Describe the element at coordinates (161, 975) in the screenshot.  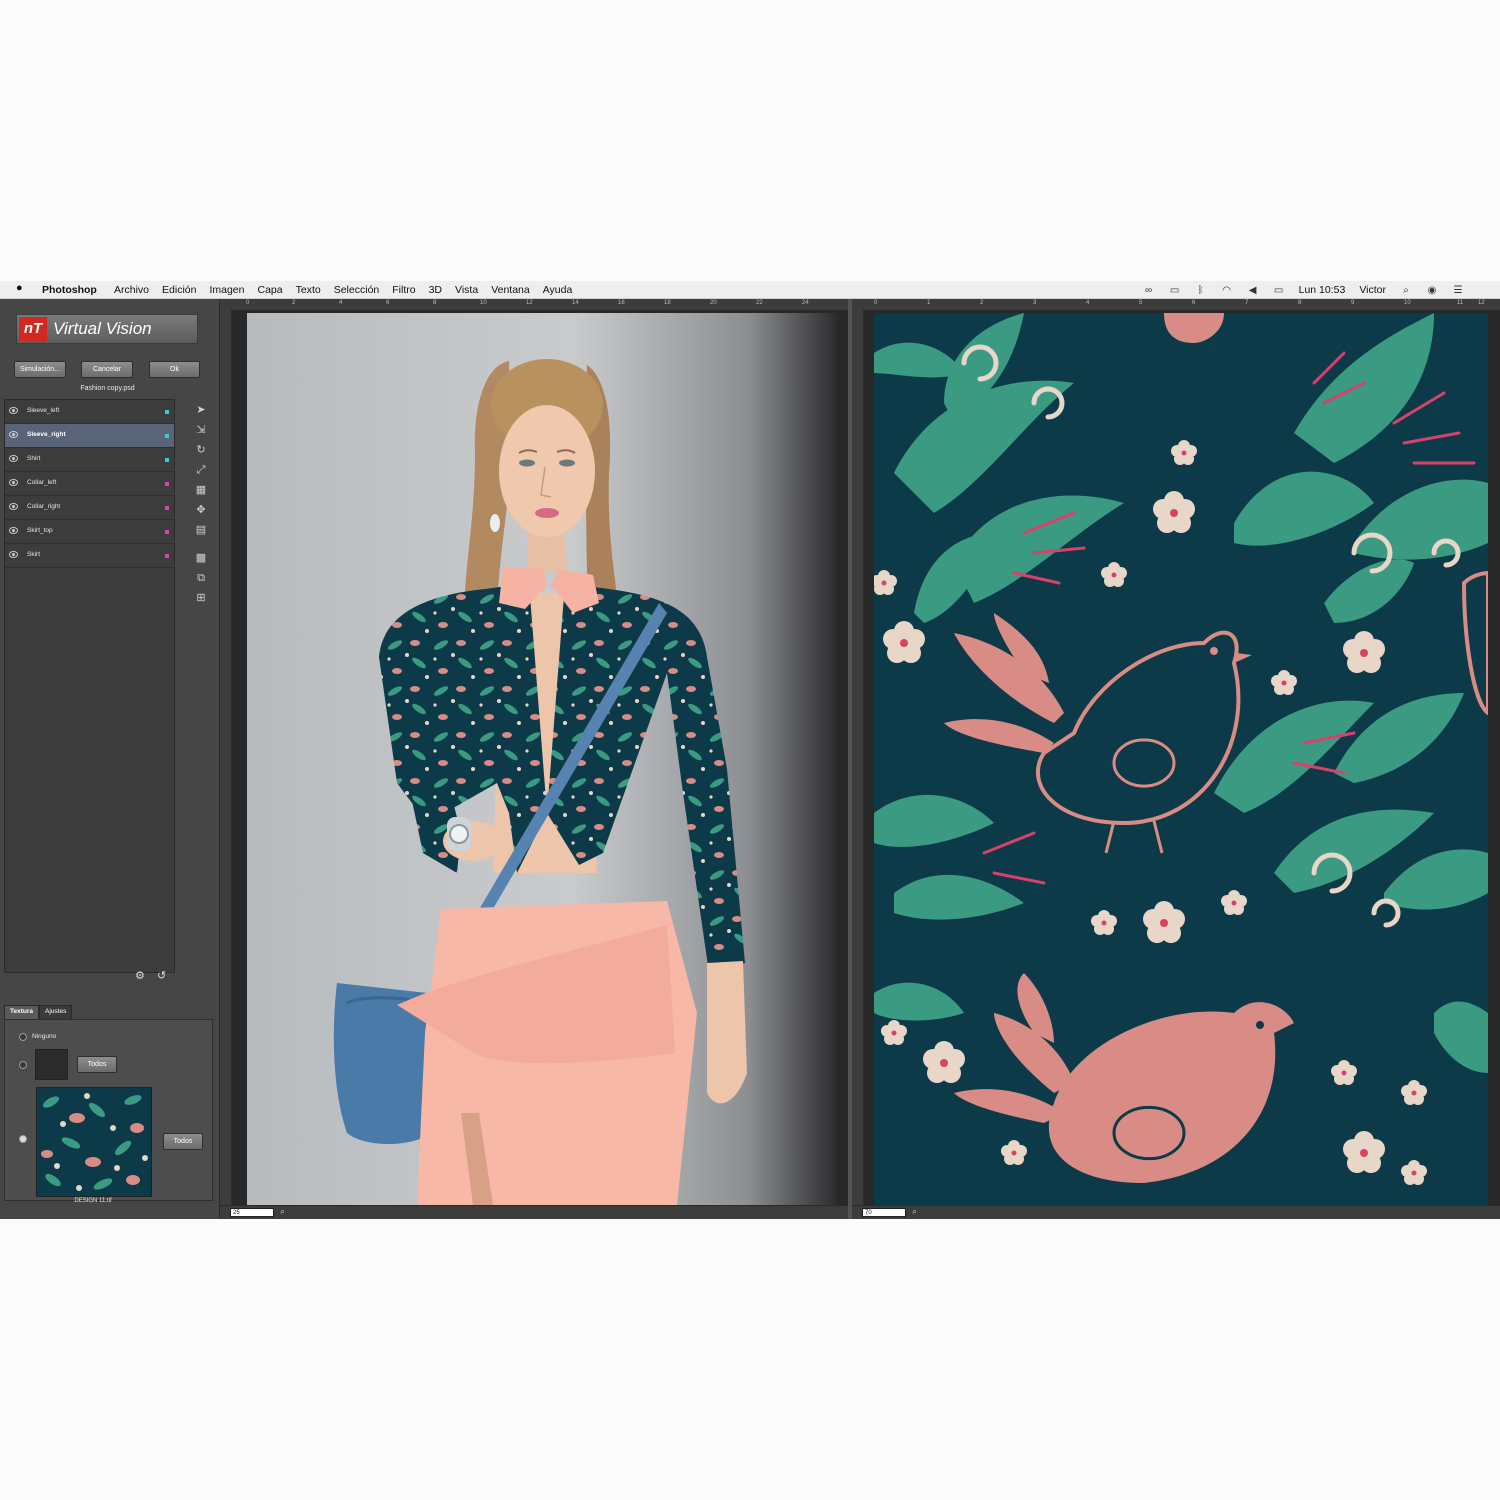
I see `refresh-icon: ↺` at that location.